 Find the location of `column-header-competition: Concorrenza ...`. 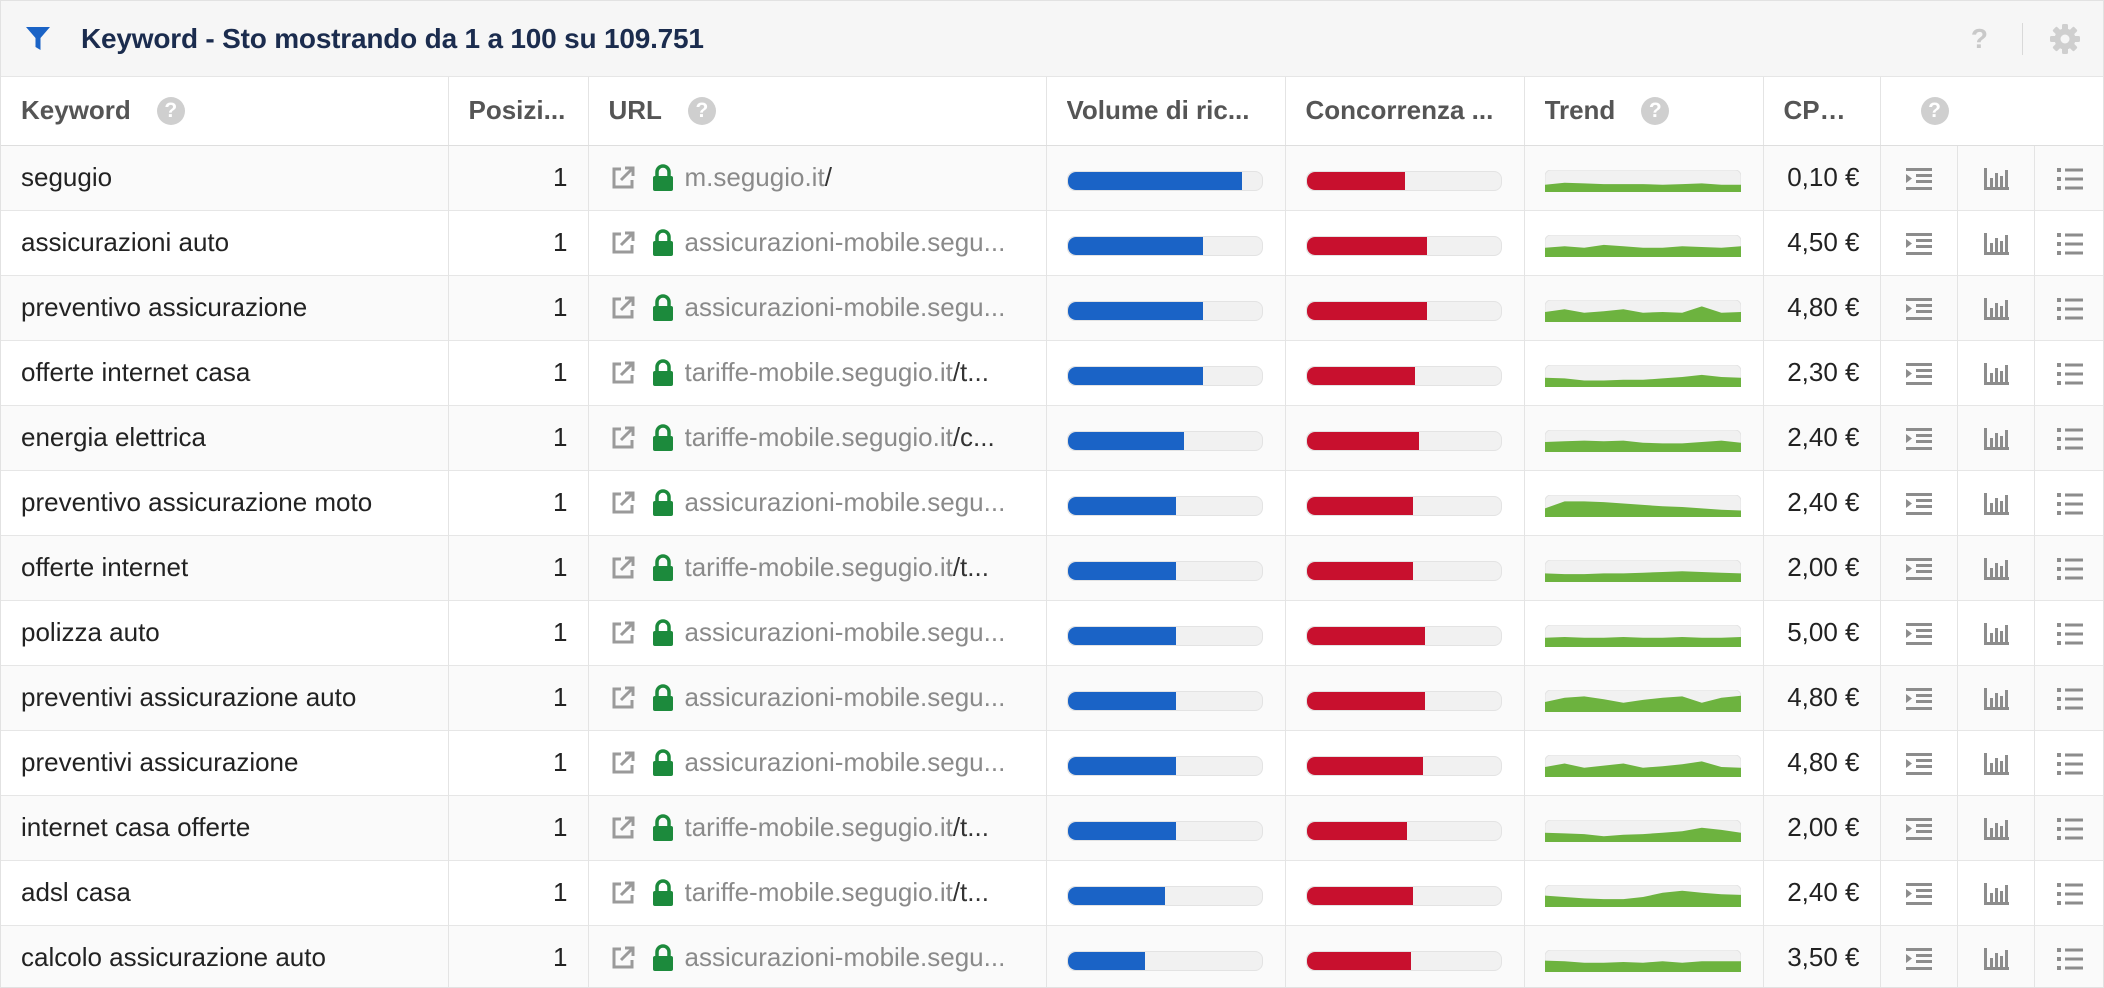

column-header-competition: Concorrenza ... is located at coordinates (1405, 111).